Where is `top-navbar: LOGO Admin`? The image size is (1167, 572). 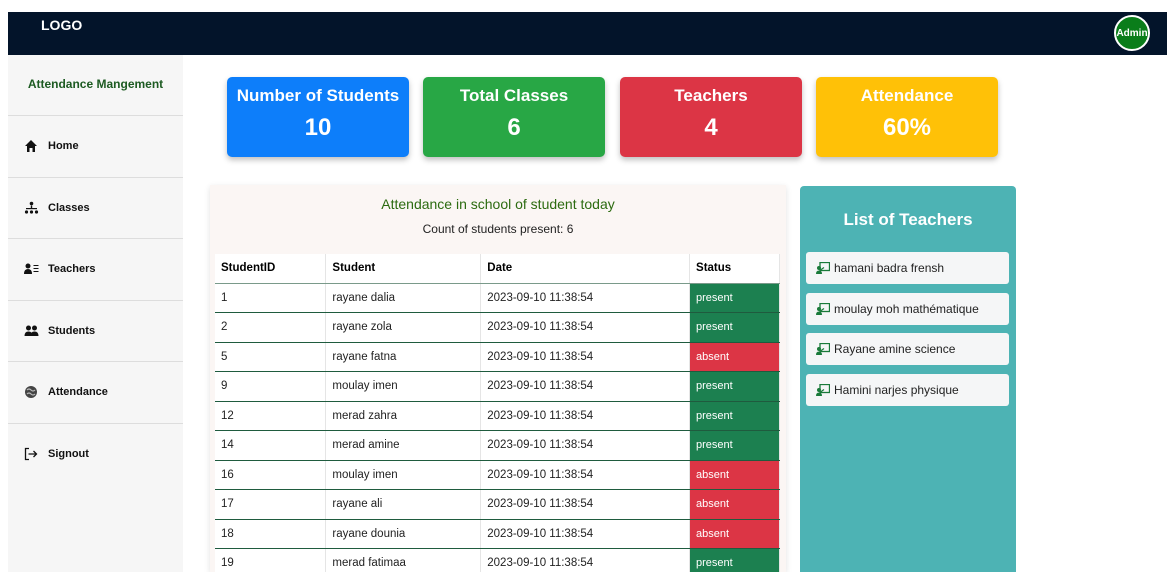
top-navbar: LOGO Admin is located at coordinates (587, 33).